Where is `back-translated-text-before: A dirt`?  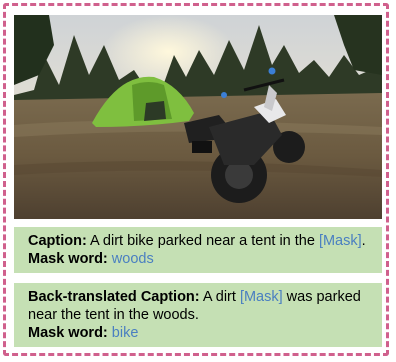
back-translated-text-before: A dirt is located at coordinates (219, 297).